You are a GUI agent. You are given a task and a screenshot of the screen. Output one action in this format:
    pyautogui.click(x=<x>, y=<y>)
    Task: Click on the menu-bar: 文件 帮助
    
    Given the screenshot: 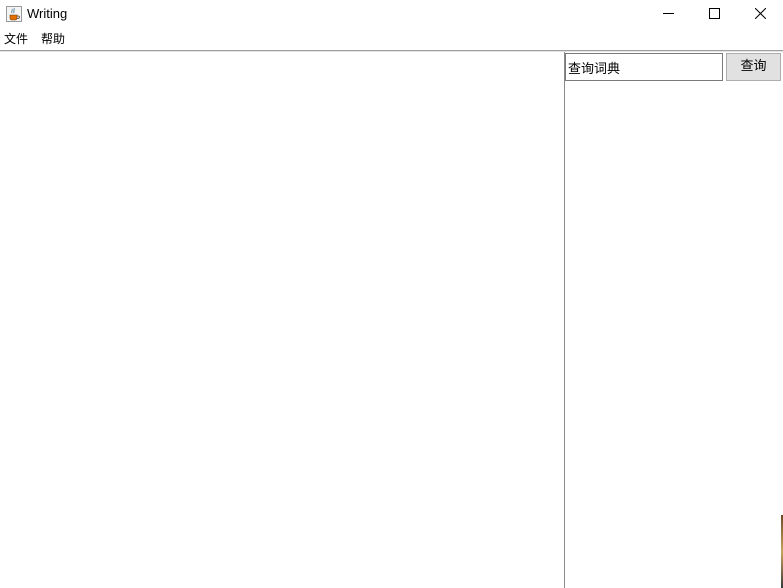 What is the action you would take?
    pyautogui.click(x=391, y=39)
    